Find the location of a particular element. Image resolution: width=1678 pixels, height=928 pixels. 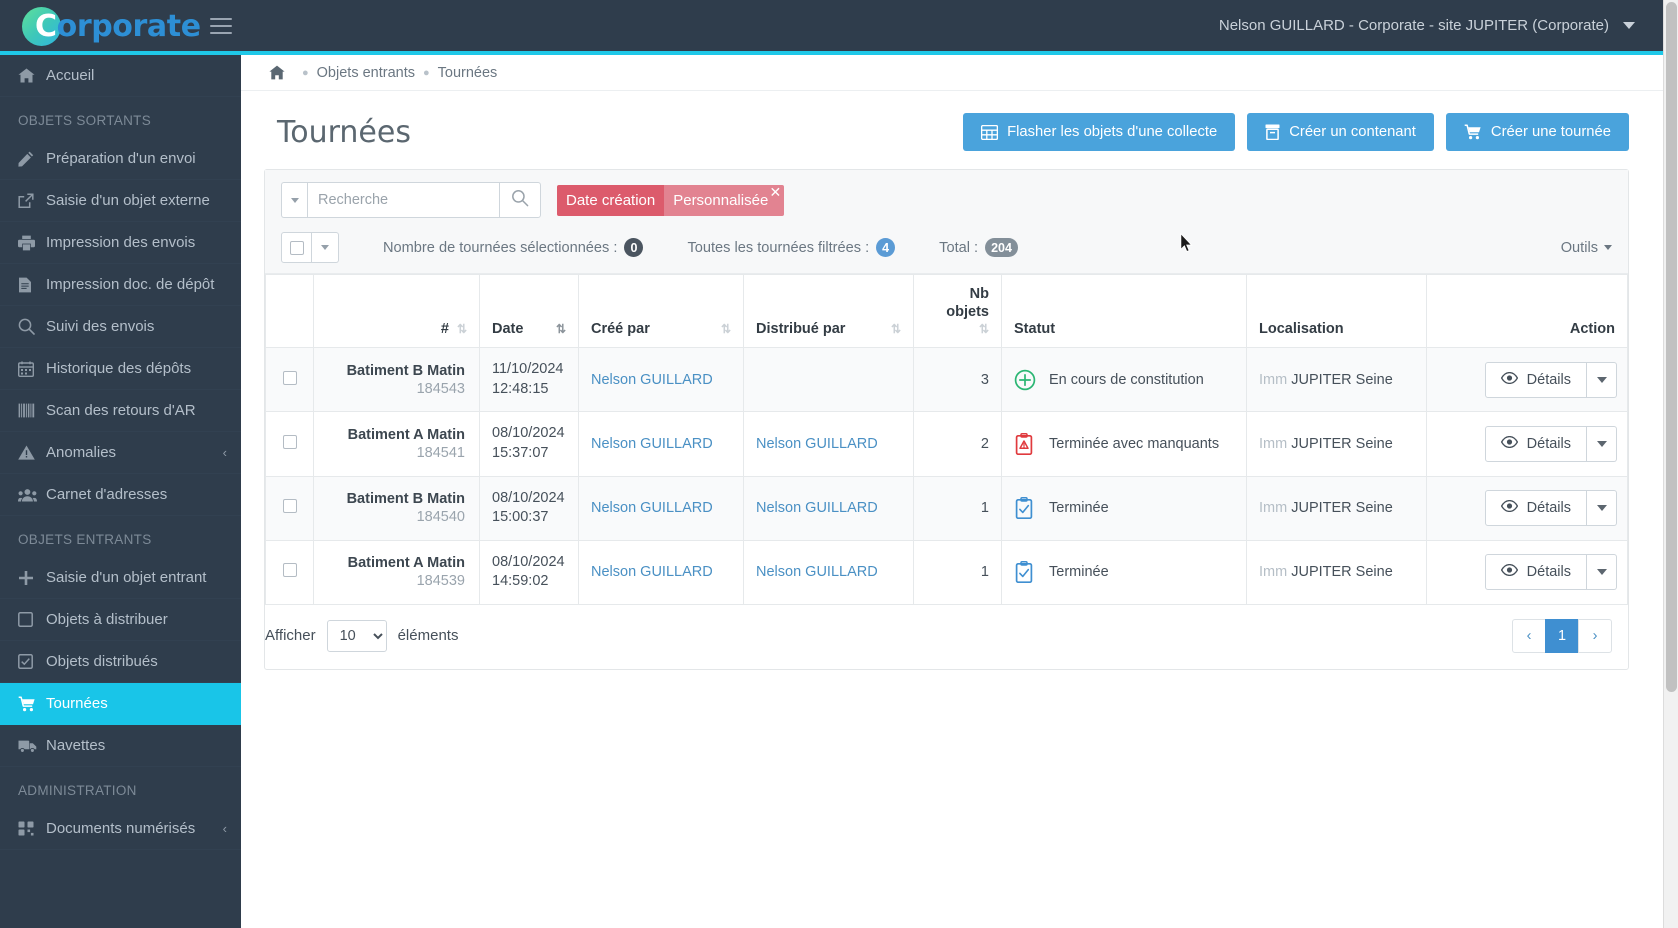

close-icon: ✕ is located at coordinates (776, 192).